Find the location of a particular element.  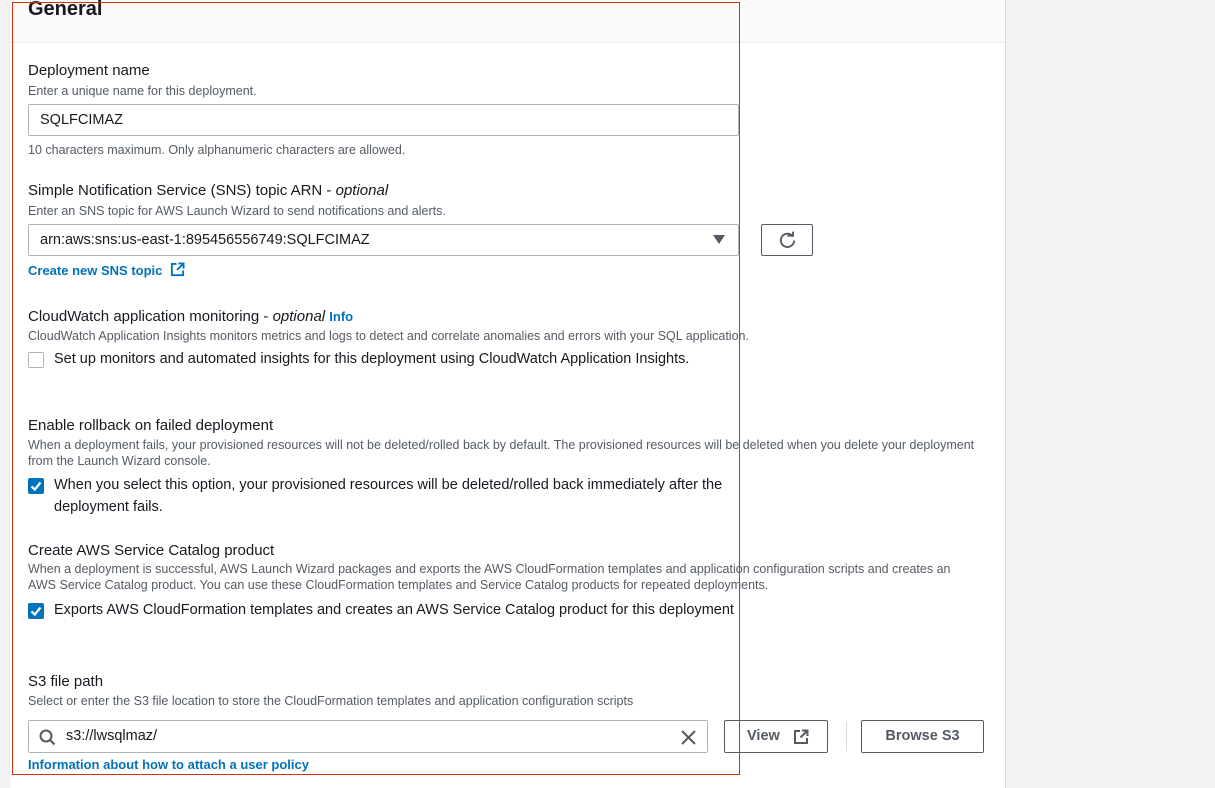

s3-path-value: s3://lwsqlmaz/ is located at coordinates (112, 736).